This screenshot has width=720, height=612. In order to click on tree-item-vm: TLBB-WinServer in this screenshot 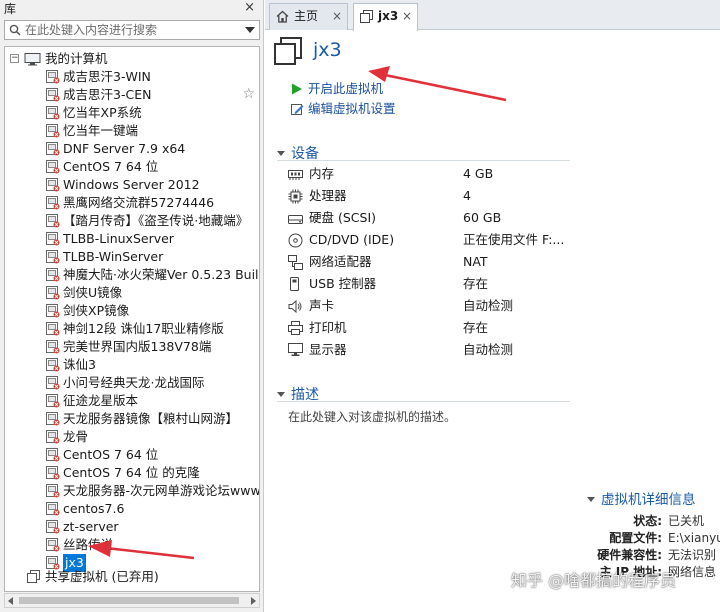, I will do `click(132, 257)`.